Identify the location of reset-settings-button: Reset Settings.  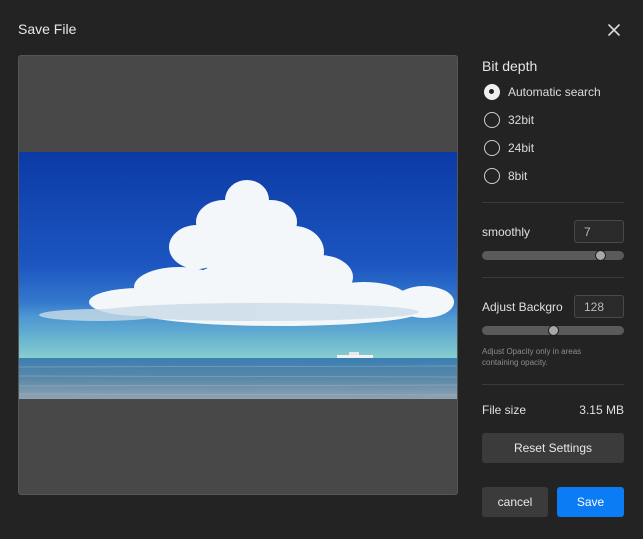
(553, 448).